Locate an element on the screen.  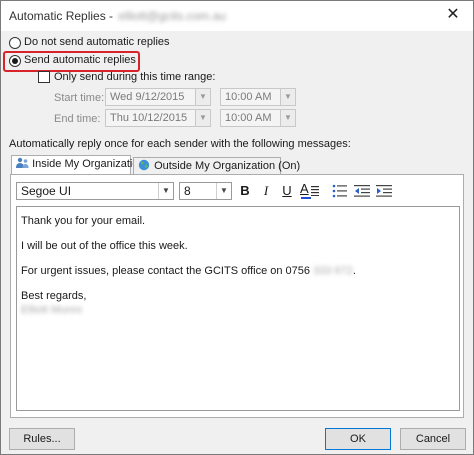
bullet-list-icon is located at coordinates (339, 191).